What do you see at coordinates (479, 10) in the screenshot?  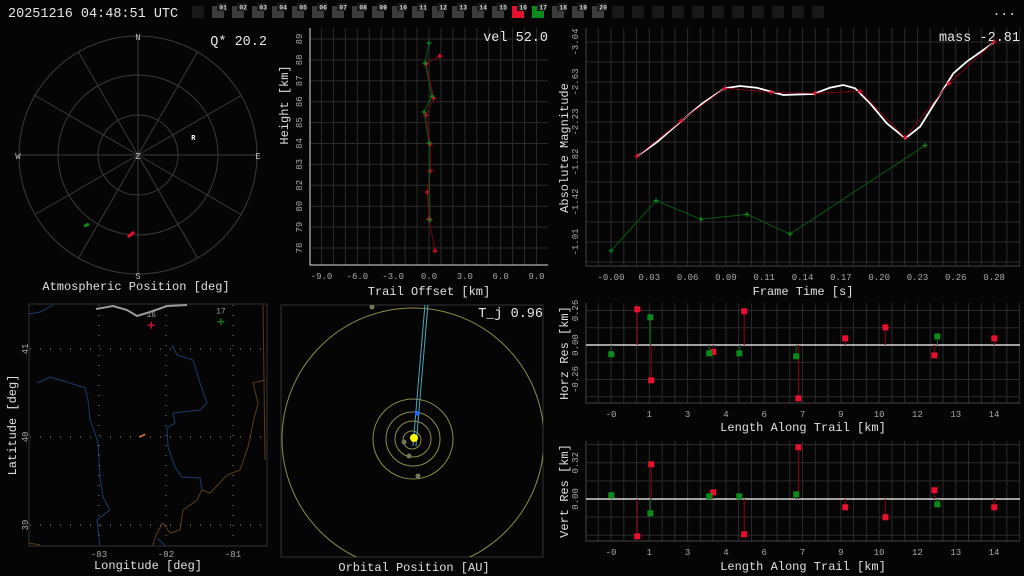 I see `frame-button-14: 14` at bounding box center [479, 10].